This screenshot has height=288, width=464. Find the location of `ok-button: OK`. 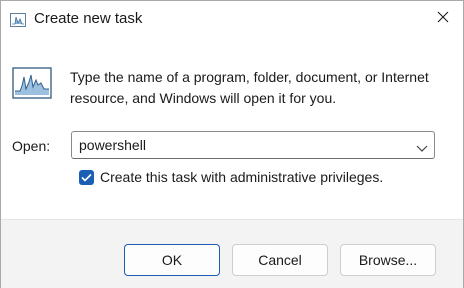

ok-button: OK is located at coordinates (172, 260).